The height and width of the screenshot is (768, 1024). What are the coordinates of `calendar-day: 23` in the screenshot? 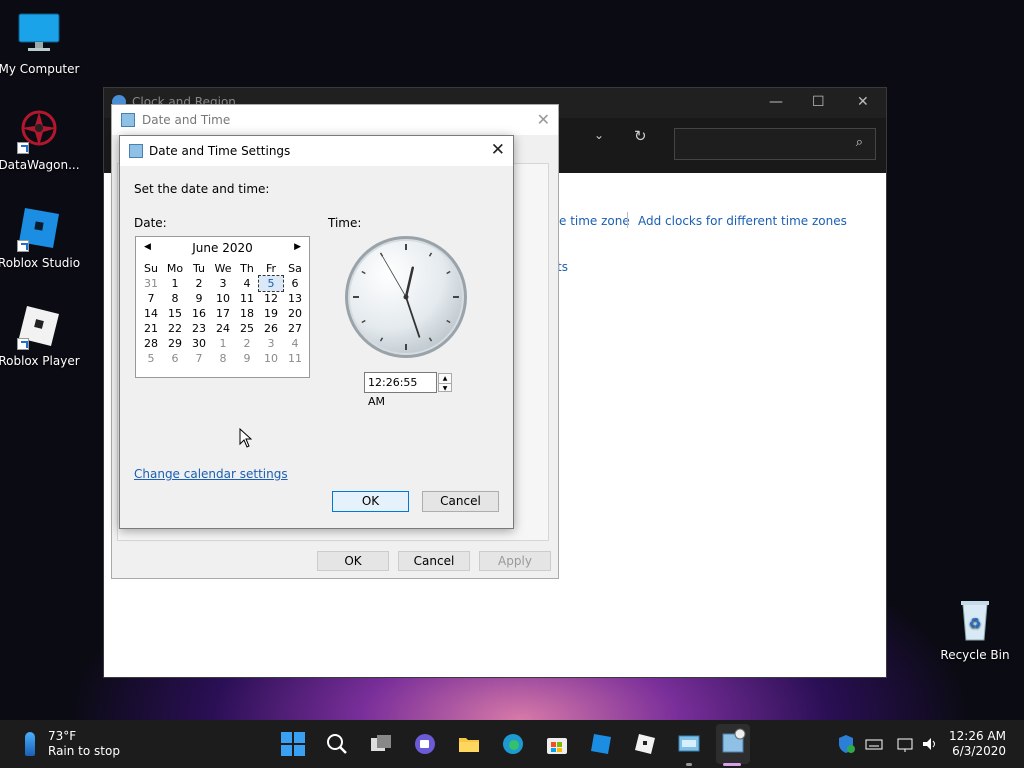 It's located at (199, 328).